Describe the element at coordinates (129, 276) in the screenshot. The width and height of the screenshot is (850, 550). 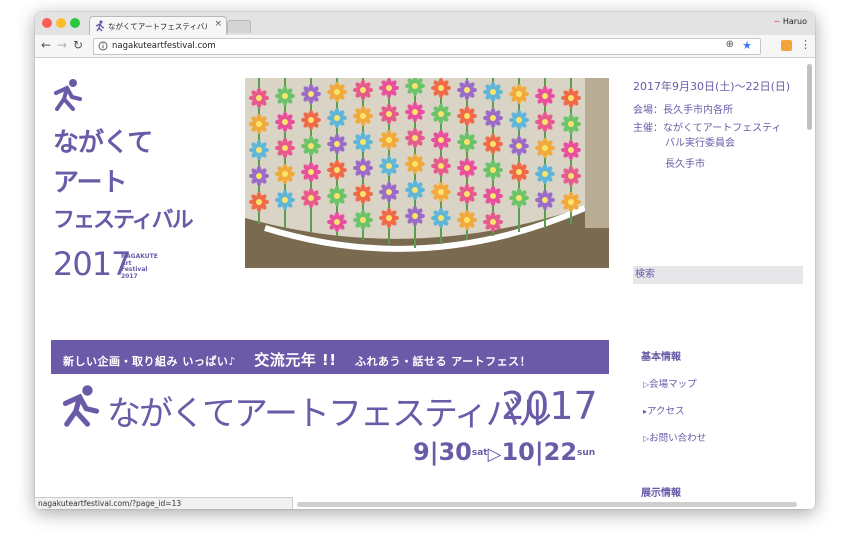
I see `logo-sub-4: 2017` at that location.